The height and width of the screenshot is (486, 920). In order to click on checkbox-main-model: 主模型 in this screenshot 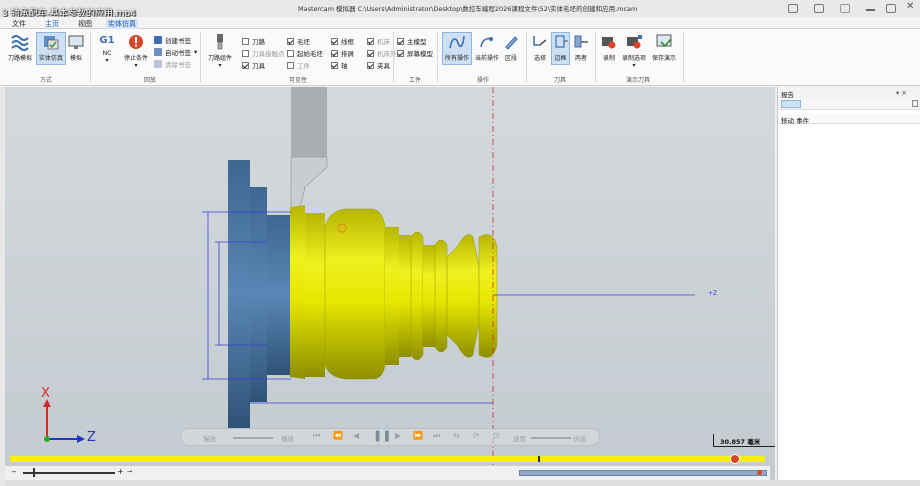, I will do `click(412, 41)`.